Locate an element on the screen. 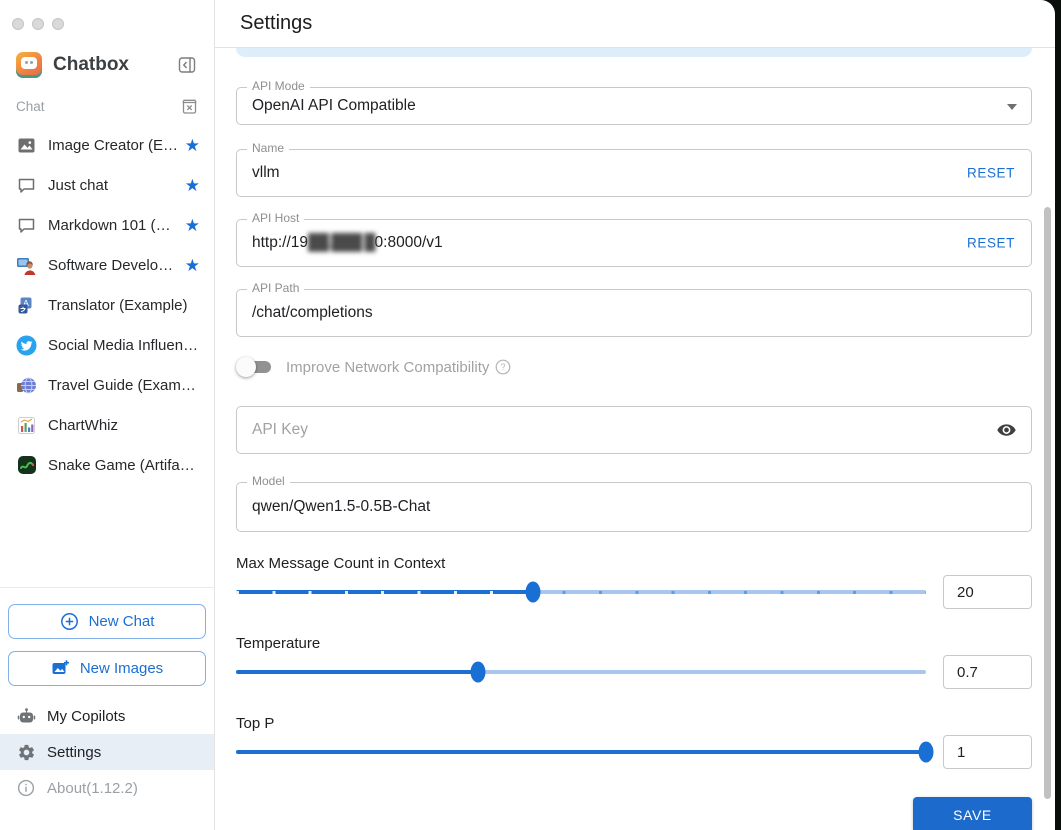 The height and width of the screenshot is (830, 1061). model-label: Model is located at coordinates (268, 481).